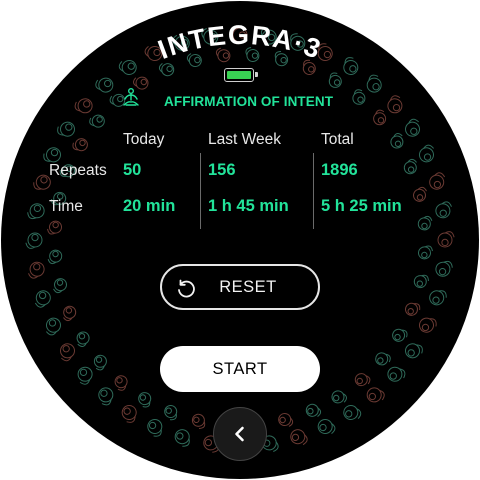 The image size is (480, 480). I want to click on col-header-total: Total, so click(337, 139).